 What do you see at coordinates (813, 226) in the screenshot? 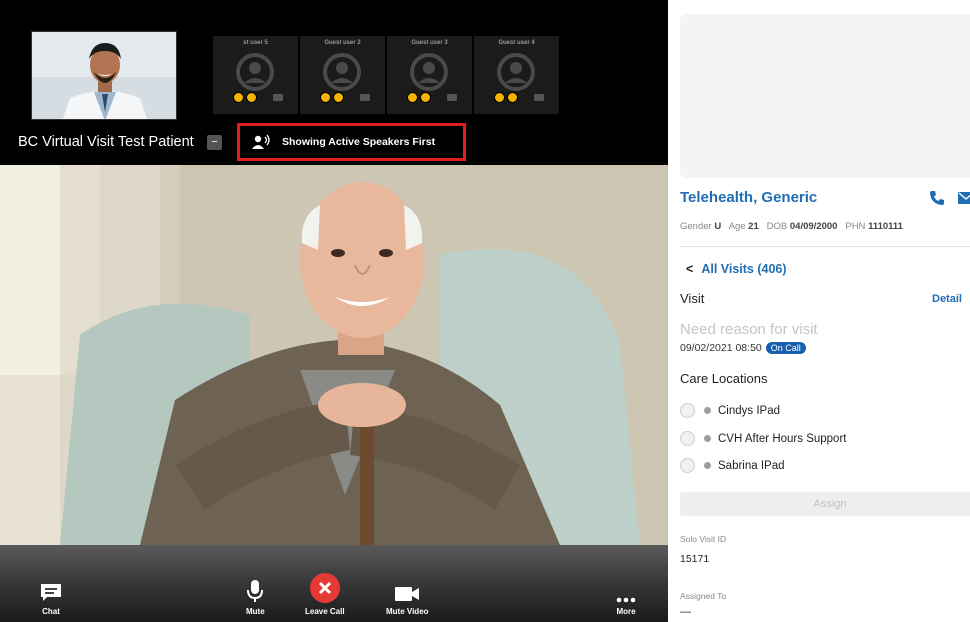
I see `dob-value: 04/09/2000` at bounding box center [813, 226].